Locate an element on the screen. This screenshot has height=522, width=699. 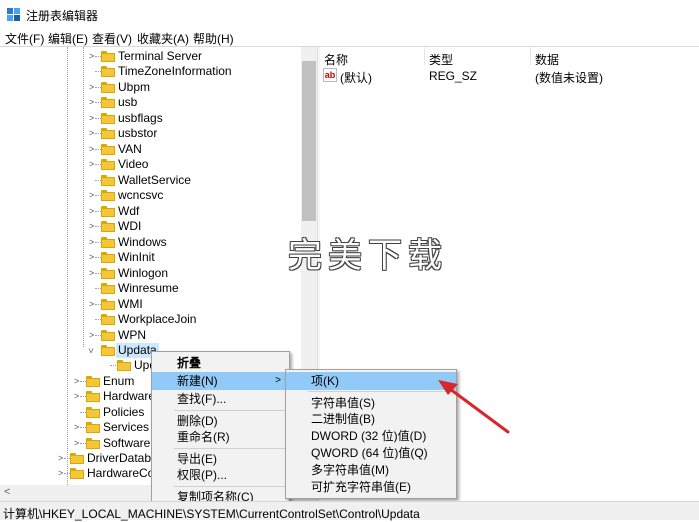
tree-scrollbar-thumb is located at coordinates (309, 141).